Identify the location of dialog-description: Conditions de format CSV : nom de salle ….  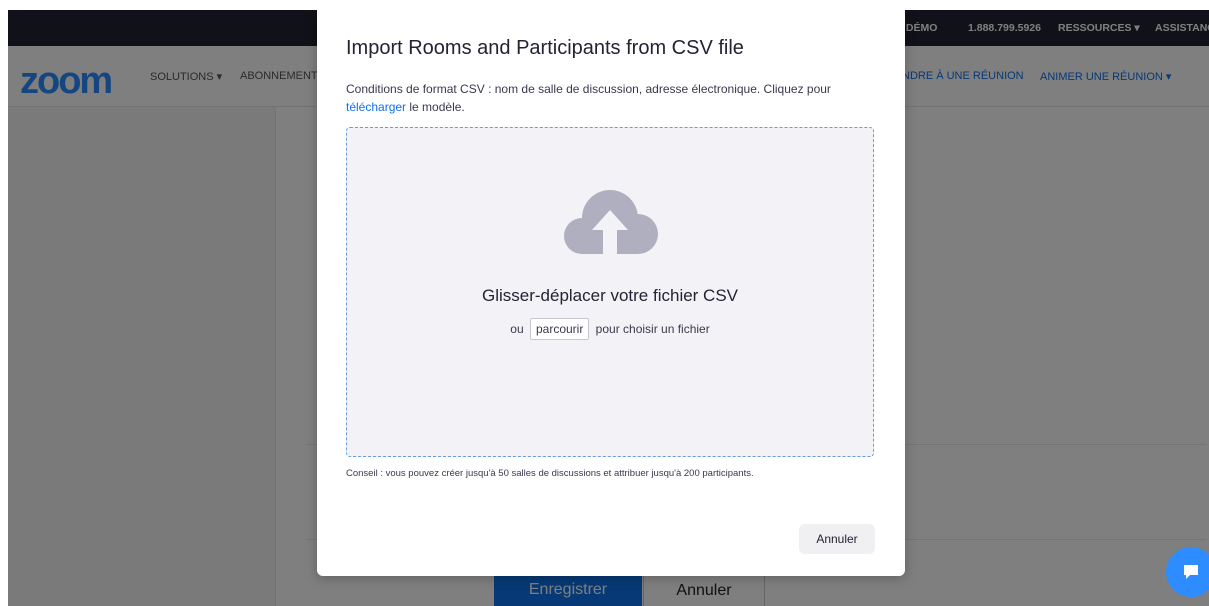
(611, 98).